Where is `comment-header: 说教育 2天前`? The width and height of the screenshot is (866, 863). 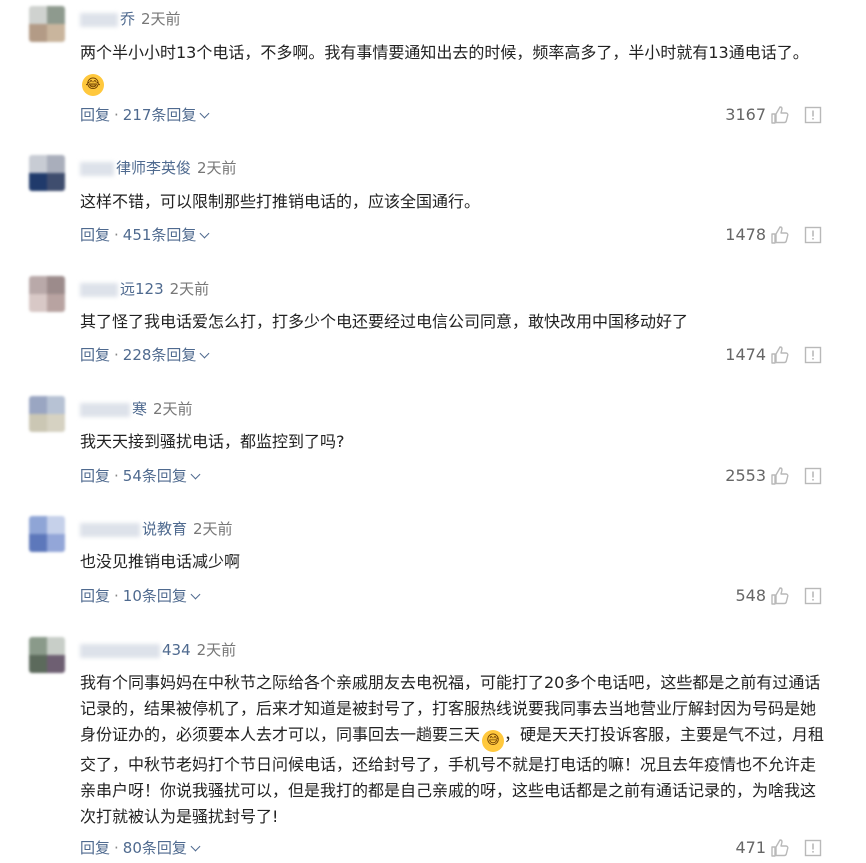
comment-header: 说教育 2天前 is located at coordinates (156, 529).